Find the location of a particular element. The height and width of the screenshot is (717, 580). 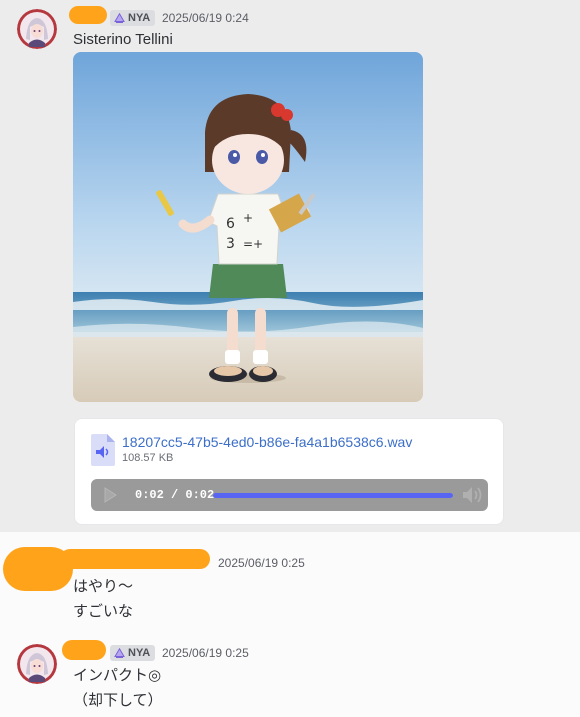

file-name-link: 18207cc5-47b5-4ed0-b86e-fa4a1b6538c6.wav is located at coordinates (267, 442).